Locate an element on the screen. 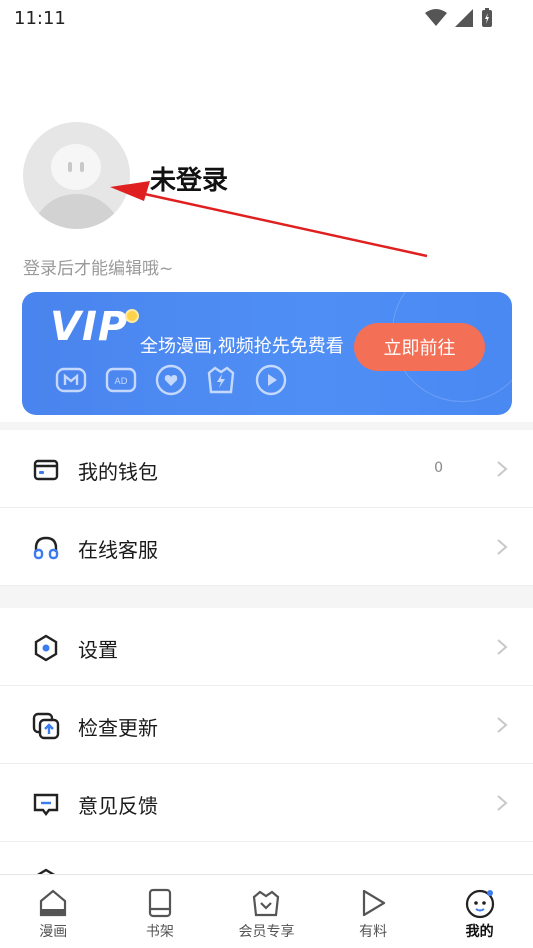 Image resolution: width=533 pixels, height=948 pixels. vip-cta-button: 立即前往 is located at coordinates (419, 347).